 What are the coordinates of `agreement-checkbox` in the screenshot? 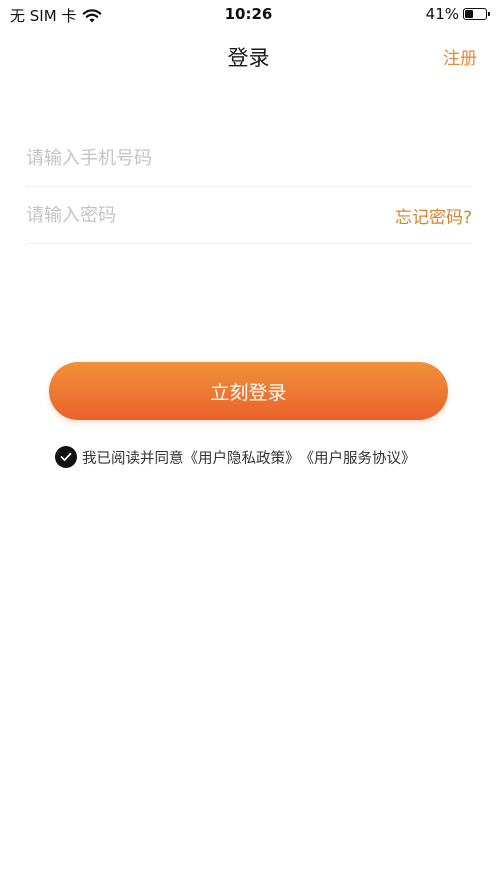 It's located at (66, 457).